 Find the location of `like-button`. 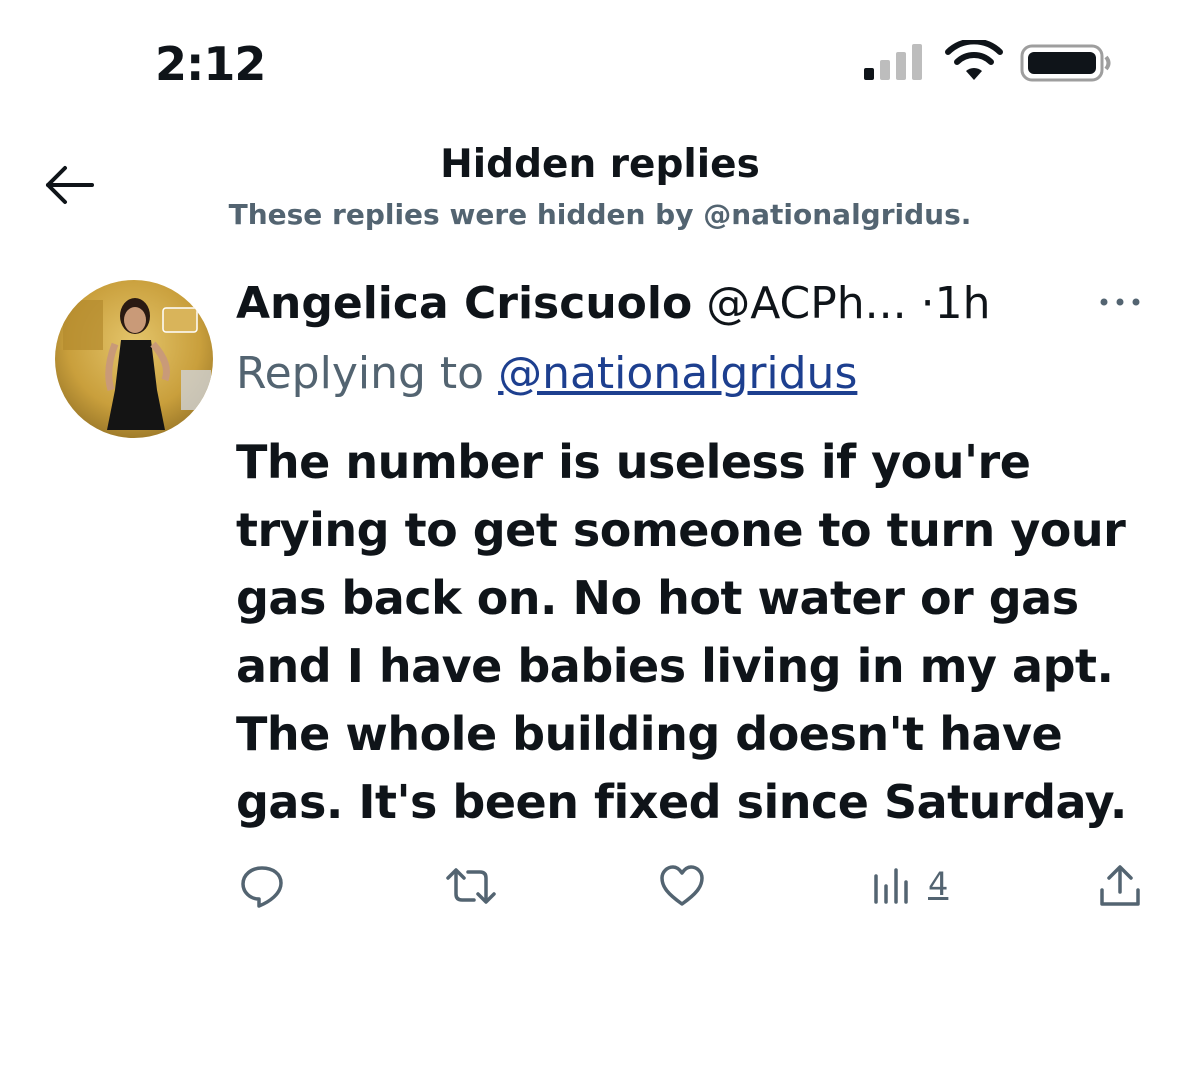

like-button is located at coordinates (682, 887).